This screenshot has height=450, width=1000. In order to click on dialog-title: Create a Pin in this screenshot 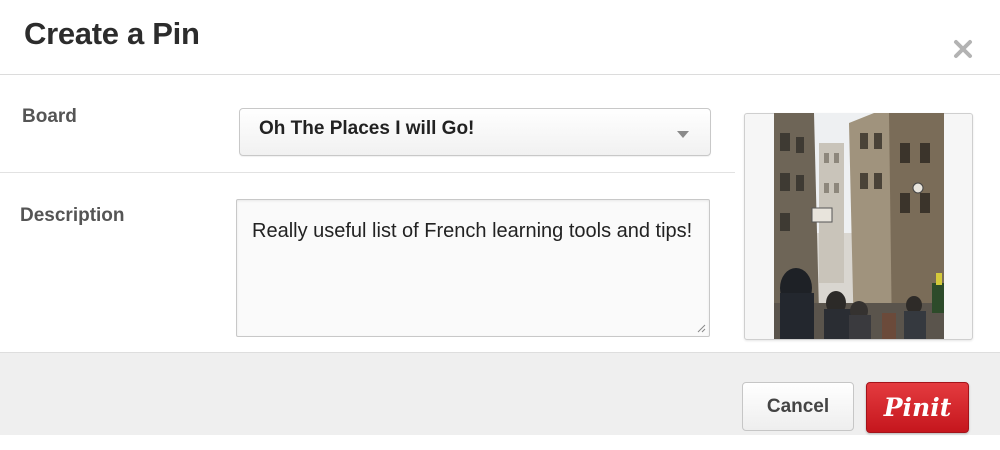, I will do `click(112, 33)`.